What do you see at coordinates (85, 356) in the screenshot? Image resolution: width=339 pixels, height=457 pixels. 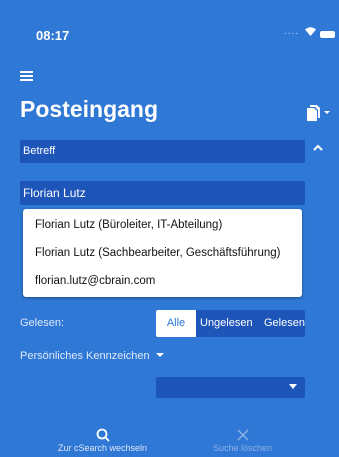 I see `personal-marker-label: Persönliches Kennzeichen` at bounding box center [85, 356].